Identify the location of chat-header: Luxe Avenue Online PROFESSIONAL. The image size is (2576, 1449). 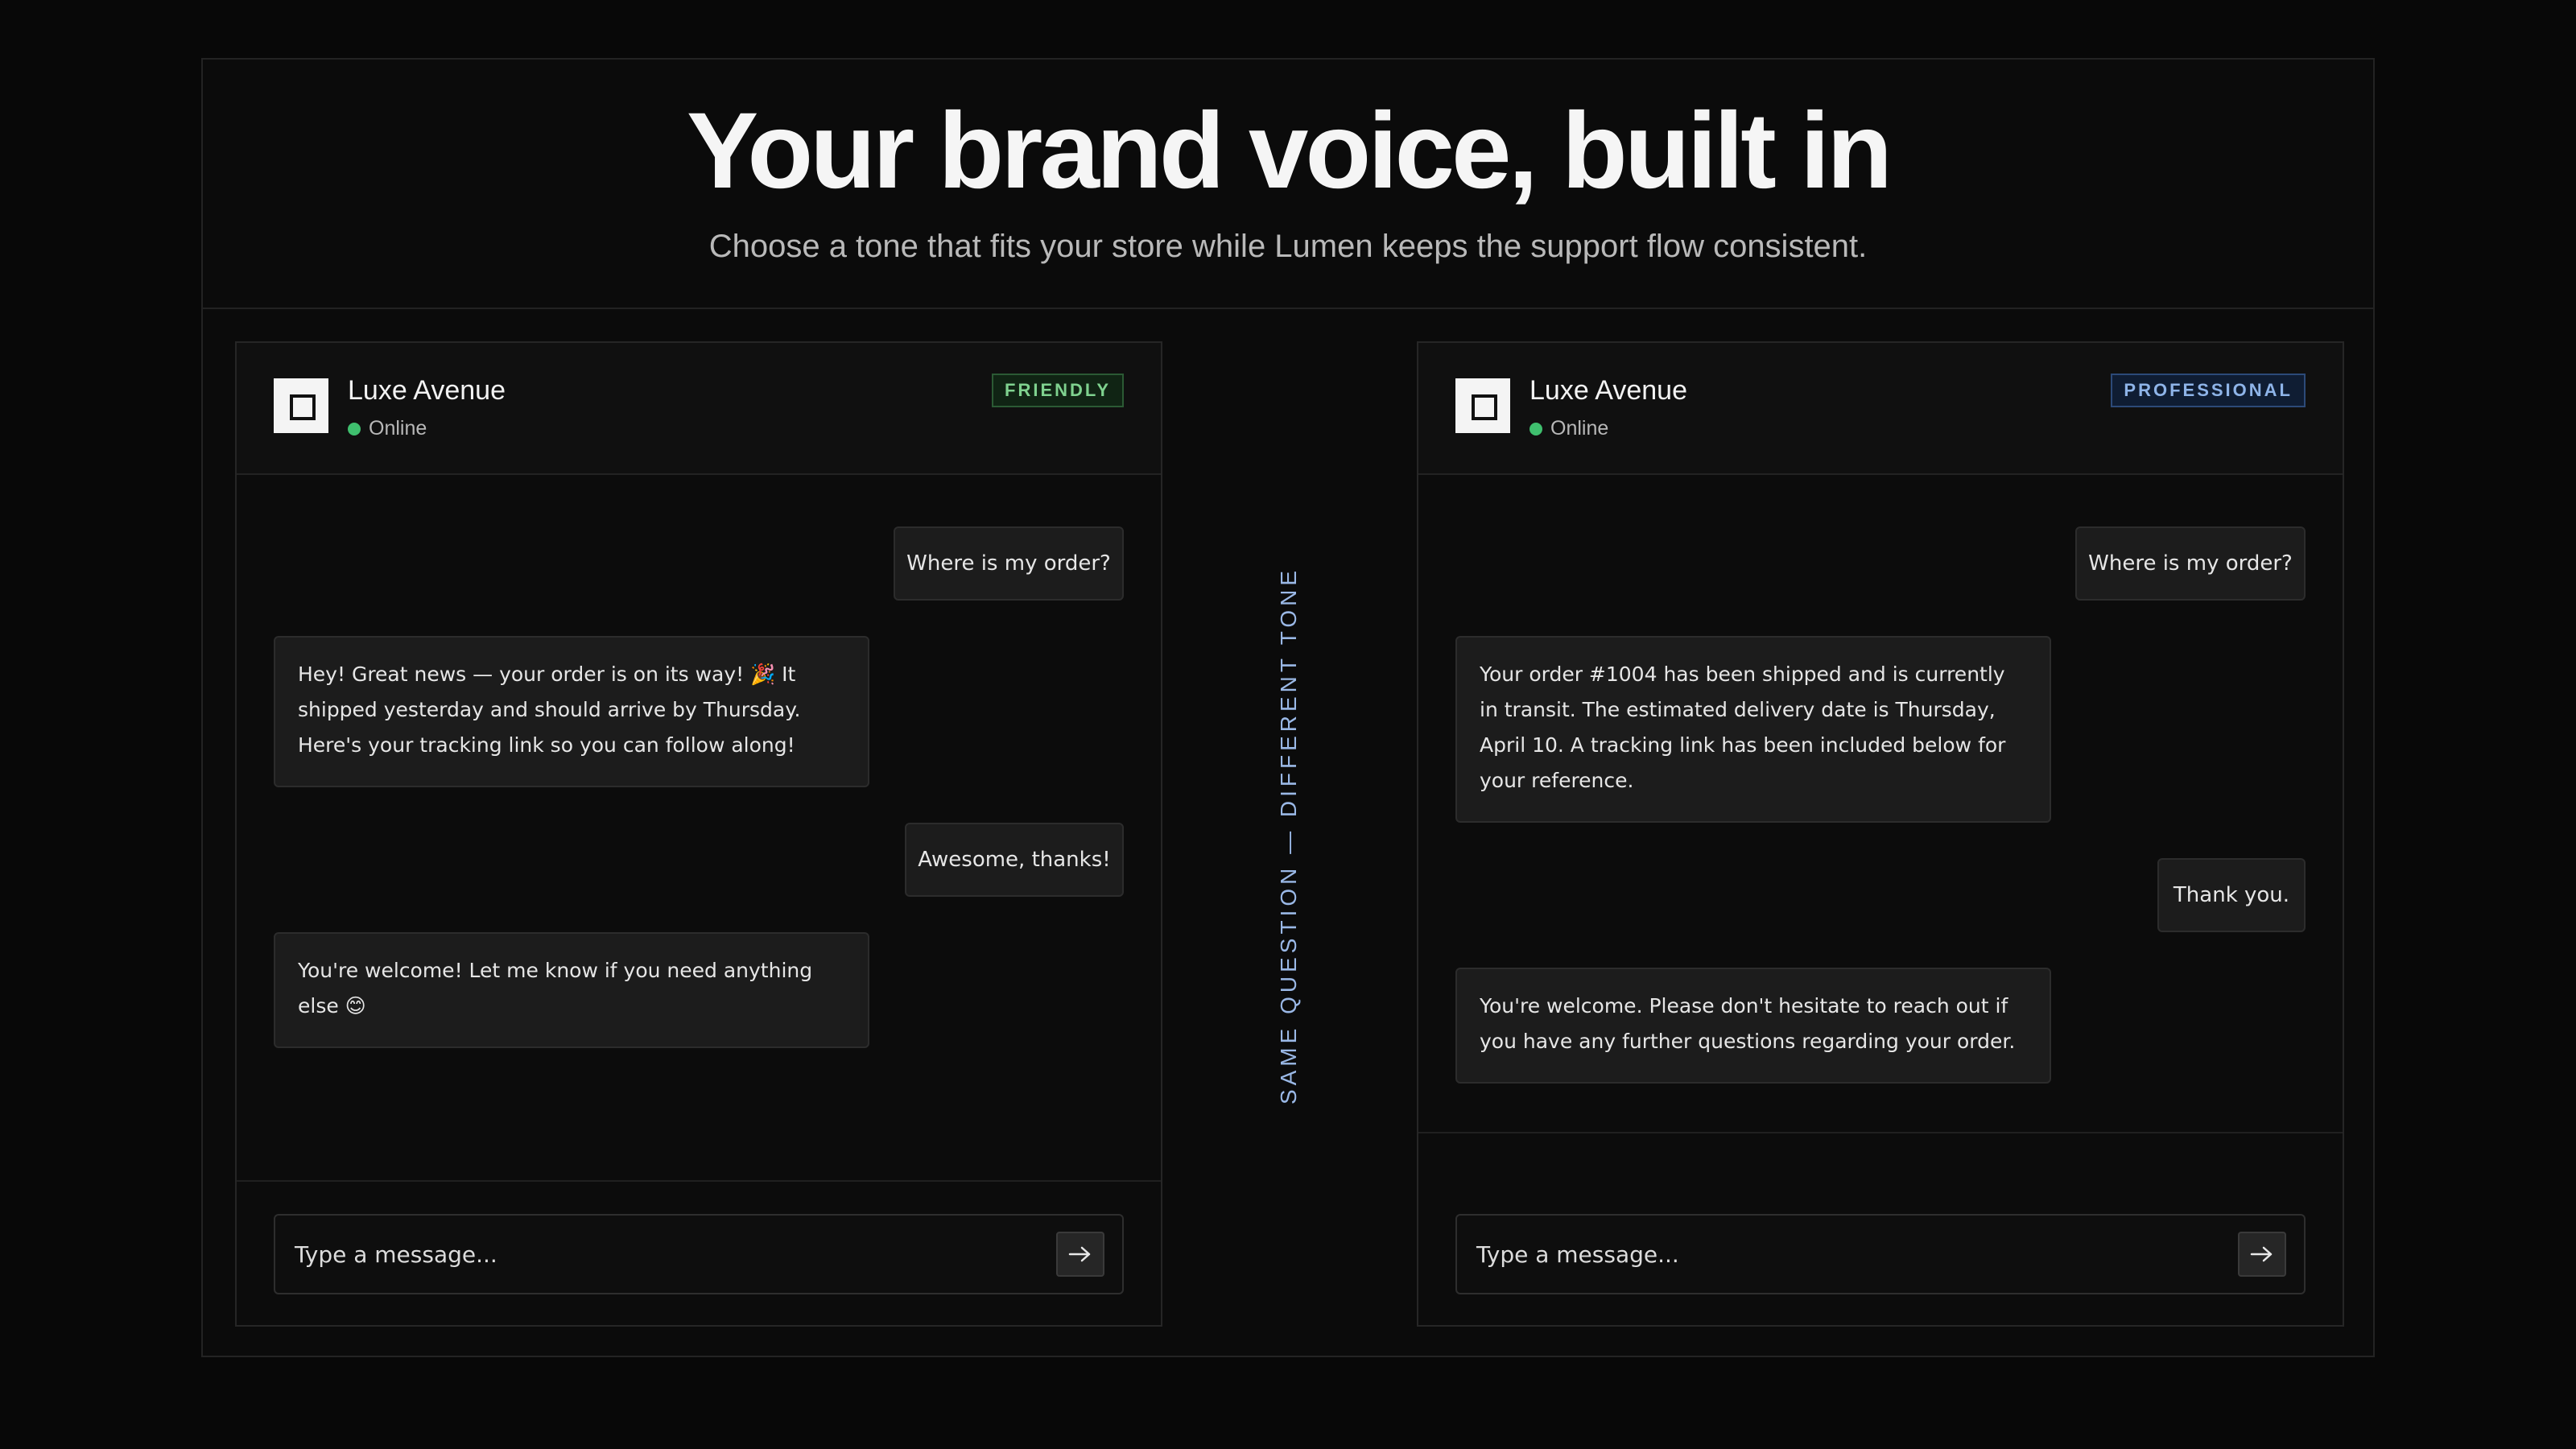
(1880, 409).